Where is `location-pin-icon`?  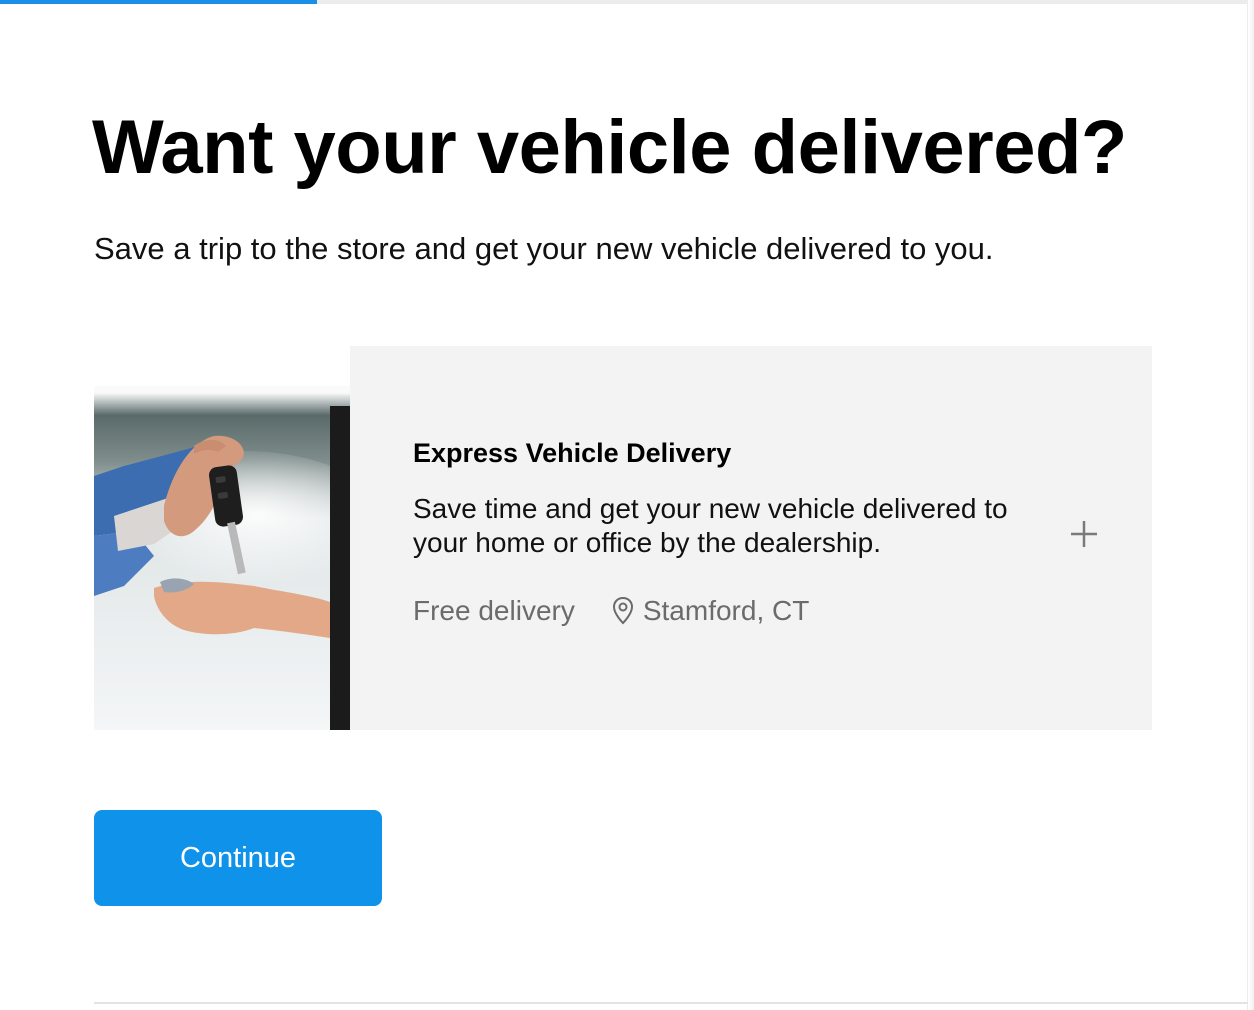 location-pin-icon is located at coordinates (622, 610).